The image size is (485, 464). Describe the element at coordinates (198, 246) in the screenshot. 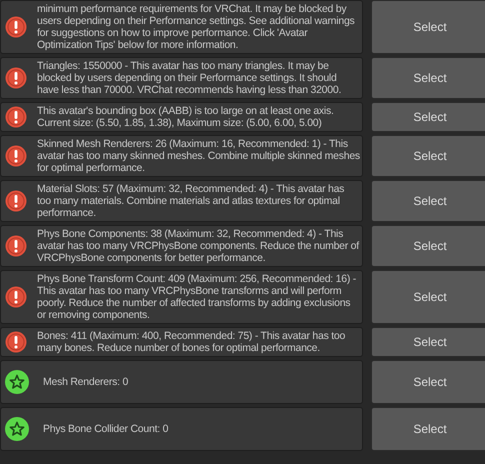

I see `message-text: Phys Bone Components: 38 (Maximum: 32, Recommended: 4) - This avatar has too many VRCPhysBone components. Reduce the number of VRCPhysBone components for better performance.` at that location.